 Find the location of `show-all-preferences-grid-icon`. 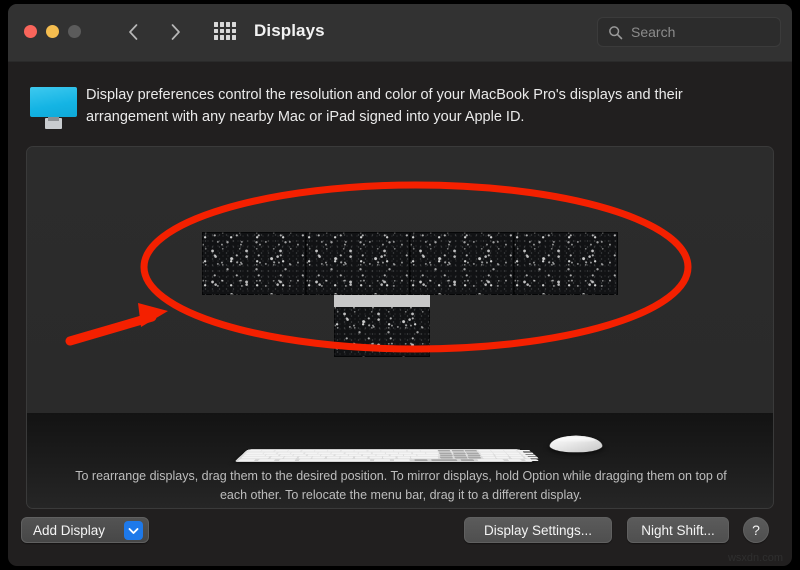

show-all-preferences-grid-icon is located at coordinates (225, 31).